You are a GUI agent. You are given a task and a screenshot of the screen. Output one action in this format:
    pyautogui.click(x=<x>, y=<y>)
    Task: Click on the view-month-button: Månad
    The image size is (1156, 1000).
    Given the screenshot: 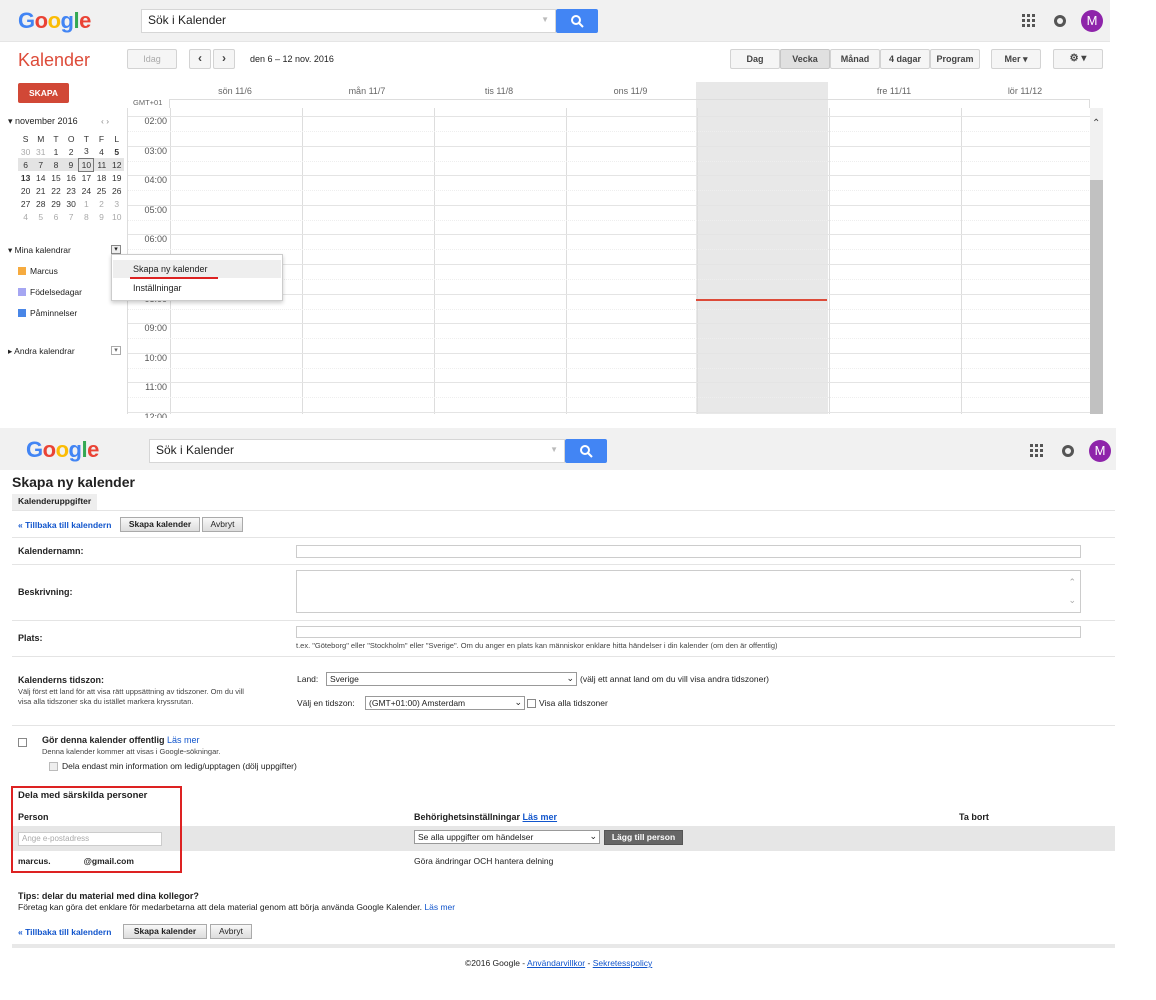 What is the action you would take?
    pyautogui.click(x=855, y=59)
    